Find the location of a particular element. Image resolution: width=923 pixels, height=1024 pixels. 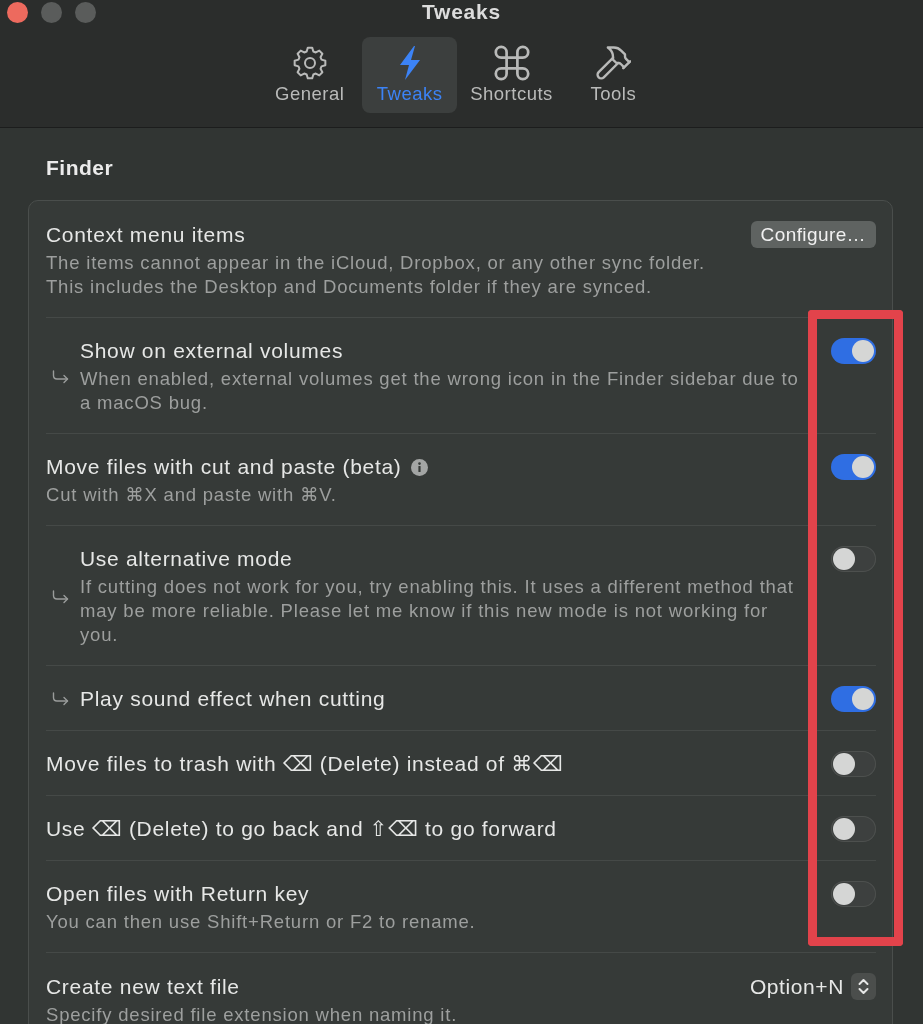

setting-title: Context menu items is located at coordinates (146, 234).